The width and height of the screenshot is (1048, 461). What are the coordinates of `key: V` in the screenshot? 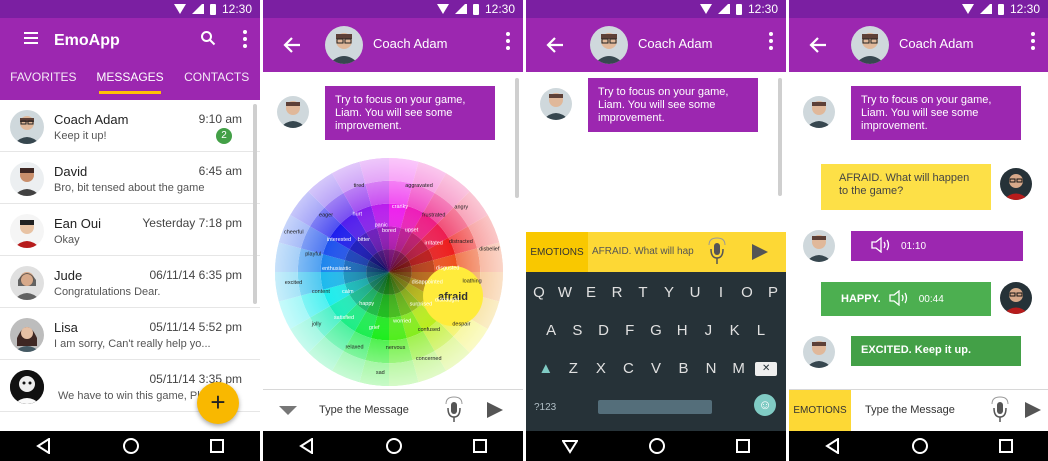 It's located at (656, 368).